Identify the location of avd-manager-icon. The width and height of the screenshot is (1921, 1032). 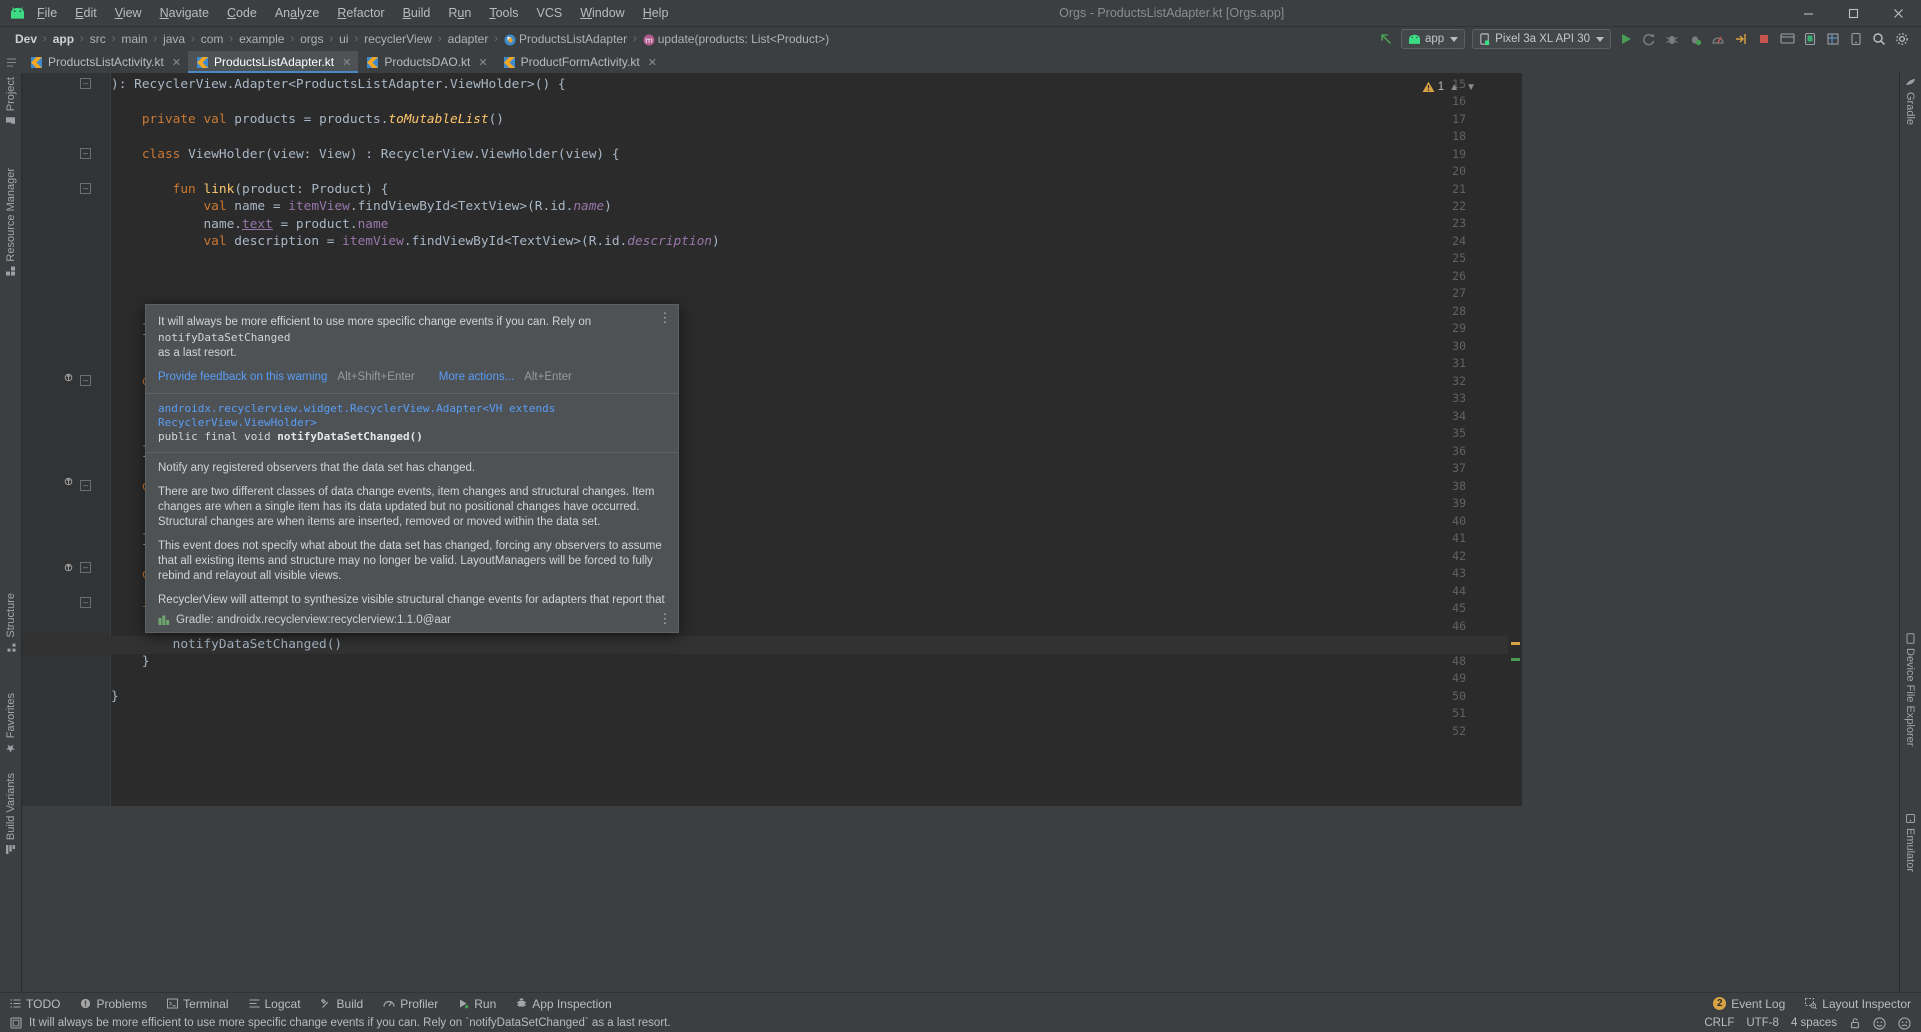
(1810, 39).